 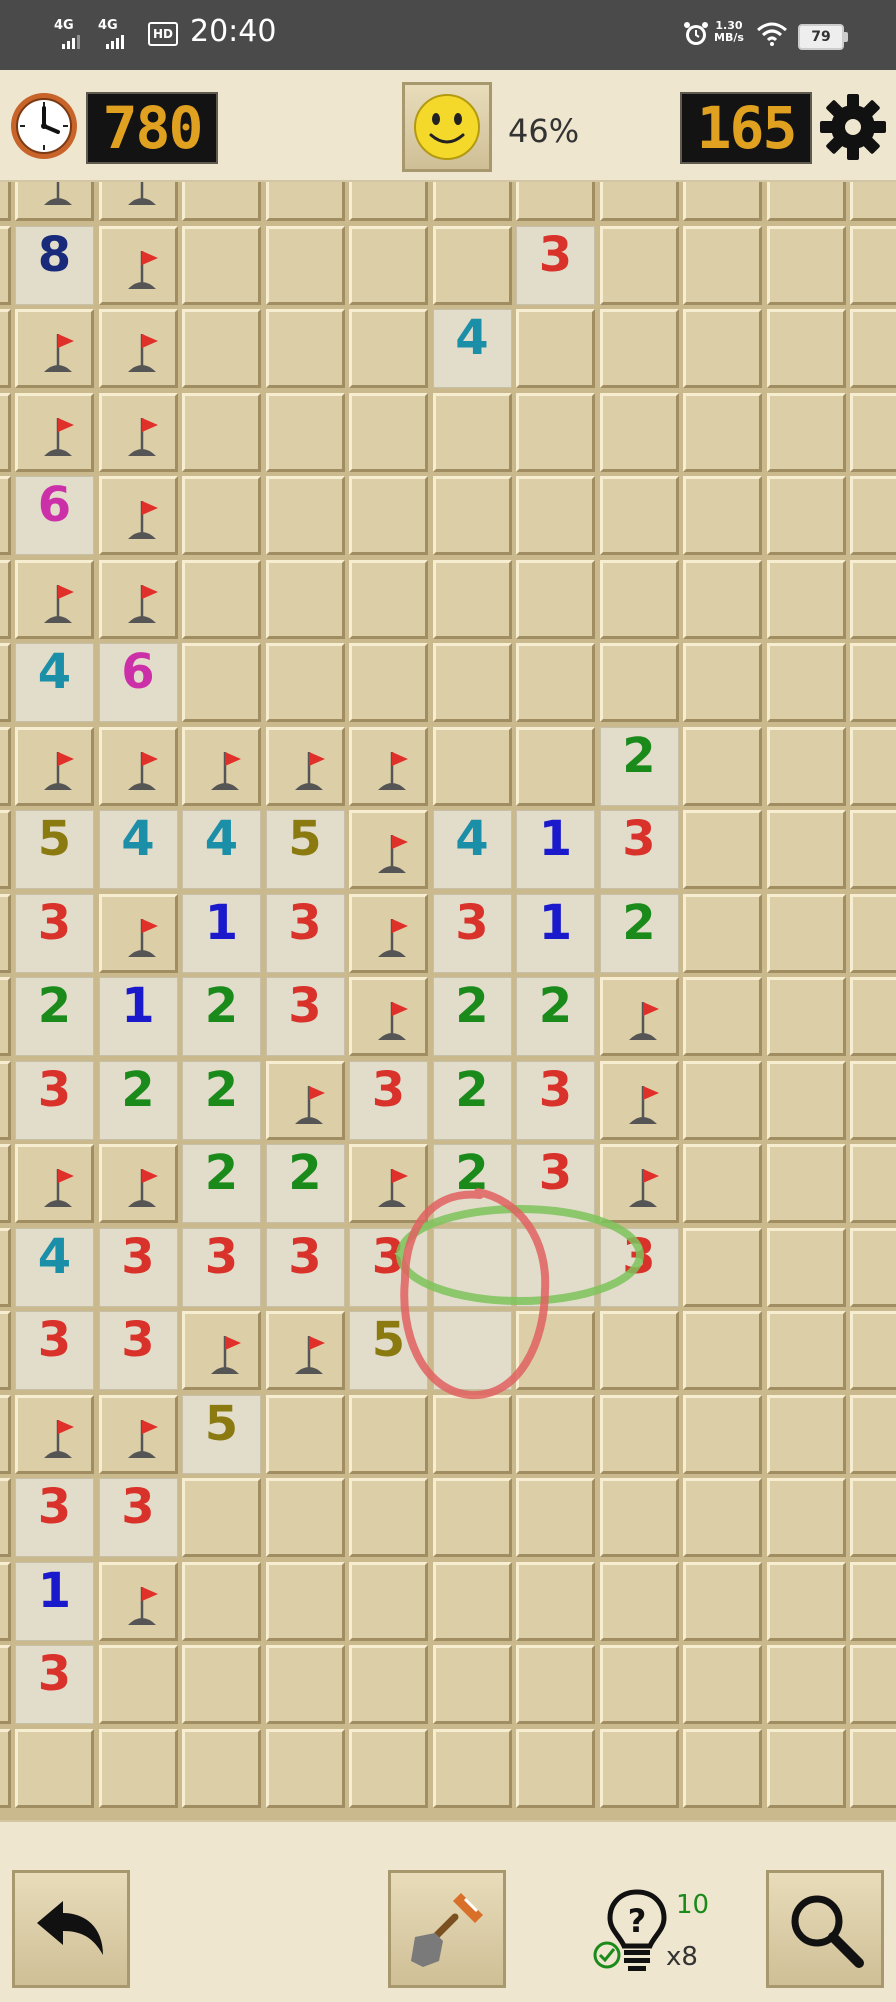 What do you see at coordinates (138, 682) in the screenshot?
I see `revealed-cell: 6` at bounding box center [138, 682].